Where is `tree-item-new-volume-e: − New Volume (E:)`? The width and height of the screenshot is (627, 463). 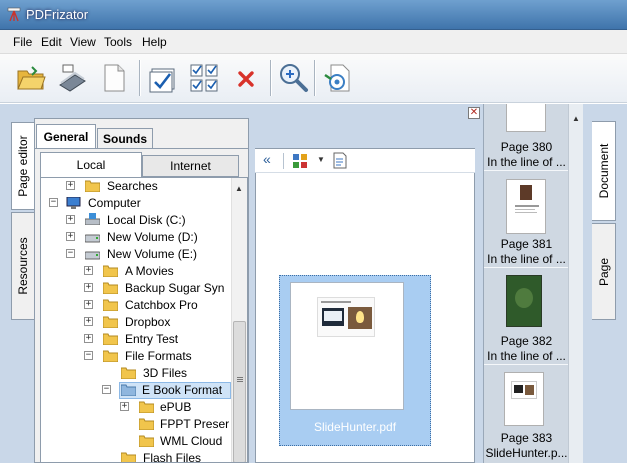
tree-item-new-volume-e: − New Volume (E:) is located at coordinates (136, 254).